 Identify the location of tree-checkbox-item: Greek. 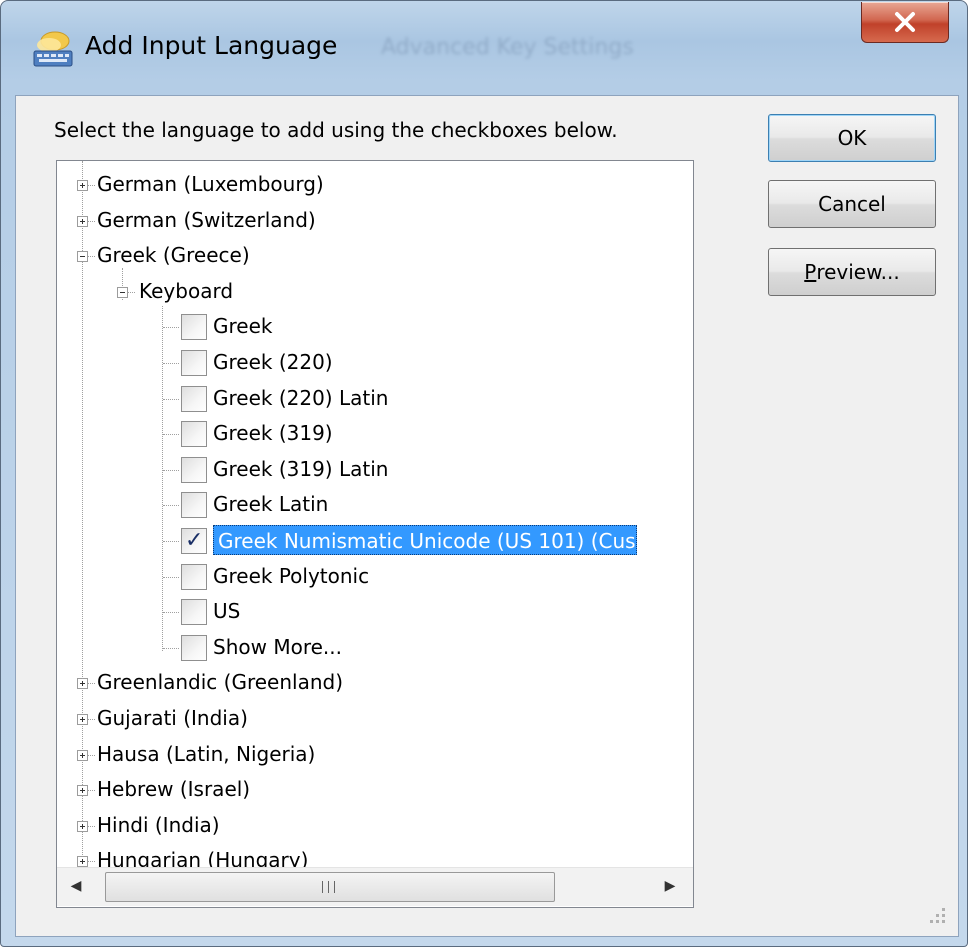
(375, 327).